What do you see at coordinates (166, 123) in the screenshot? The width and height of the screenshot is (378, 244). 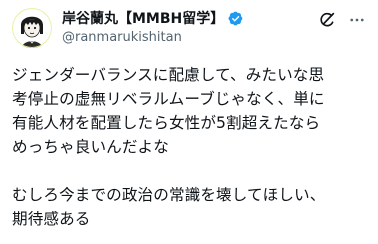 I see `tweet-text-line: 有能人材を配置したら女性が5割超えたなら` at bounding box center [166, 123].